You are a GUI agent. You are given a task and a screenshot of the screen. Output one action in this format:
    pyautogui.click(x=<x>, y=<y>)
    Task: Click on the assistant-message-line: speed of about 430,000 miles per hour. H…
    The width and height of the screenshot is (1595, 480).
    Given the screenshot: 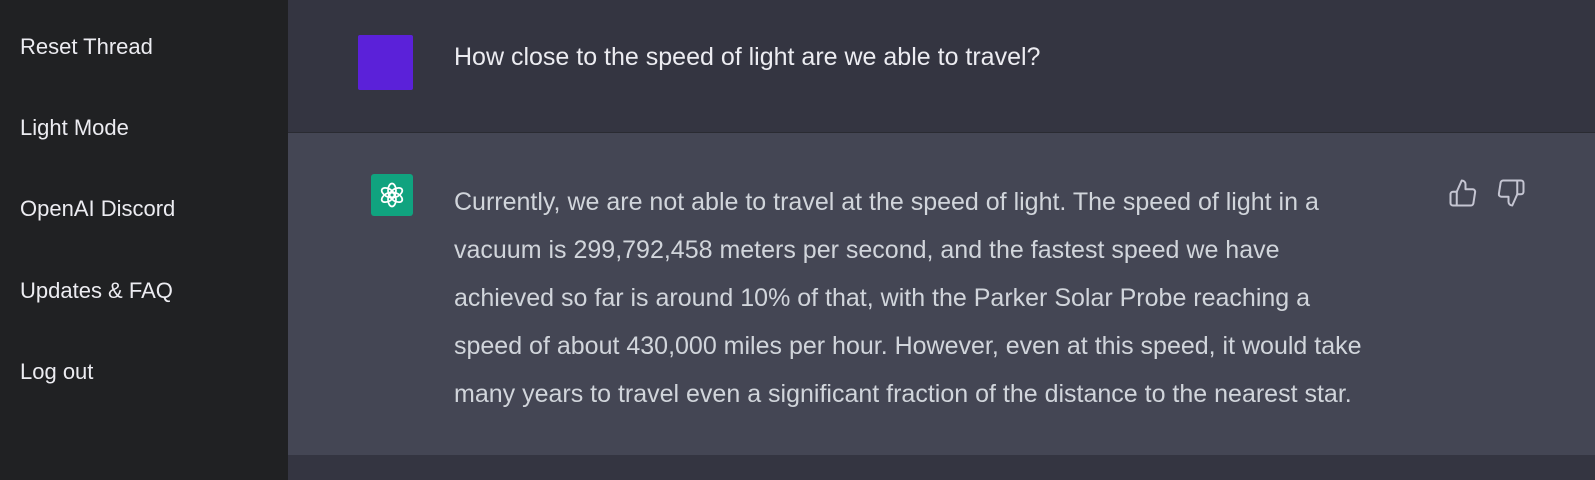 What is the action you would take?
    pyautogui.click(x=908, y=346)
    